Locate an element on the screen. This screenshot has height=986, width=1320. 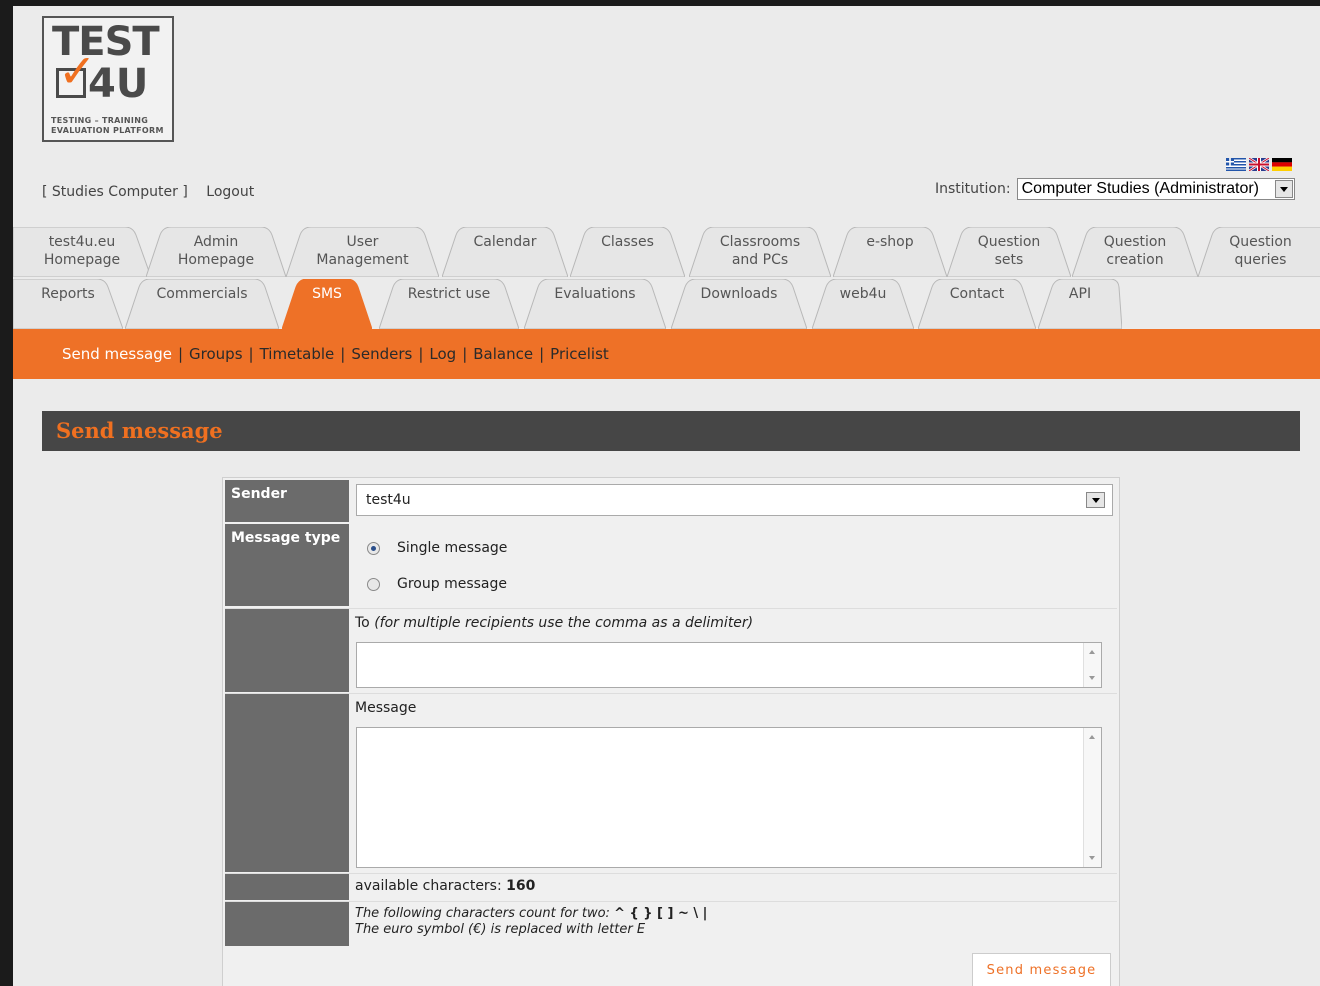
uk-flag-icon is located at coordinates (1259, 164).